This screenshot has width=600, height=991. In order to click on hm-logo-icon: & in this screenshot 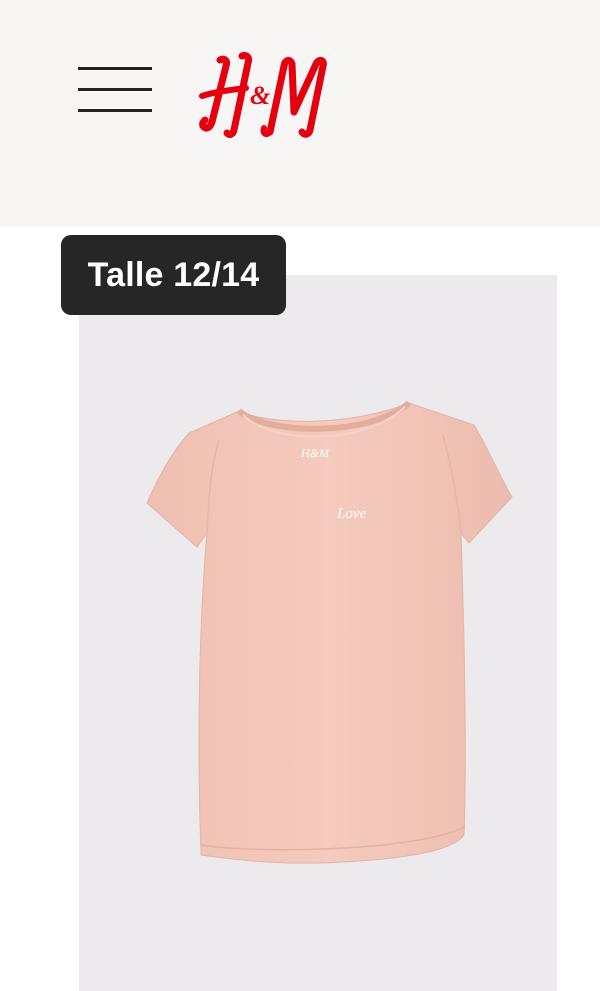, I will do `click(263, 95)`.